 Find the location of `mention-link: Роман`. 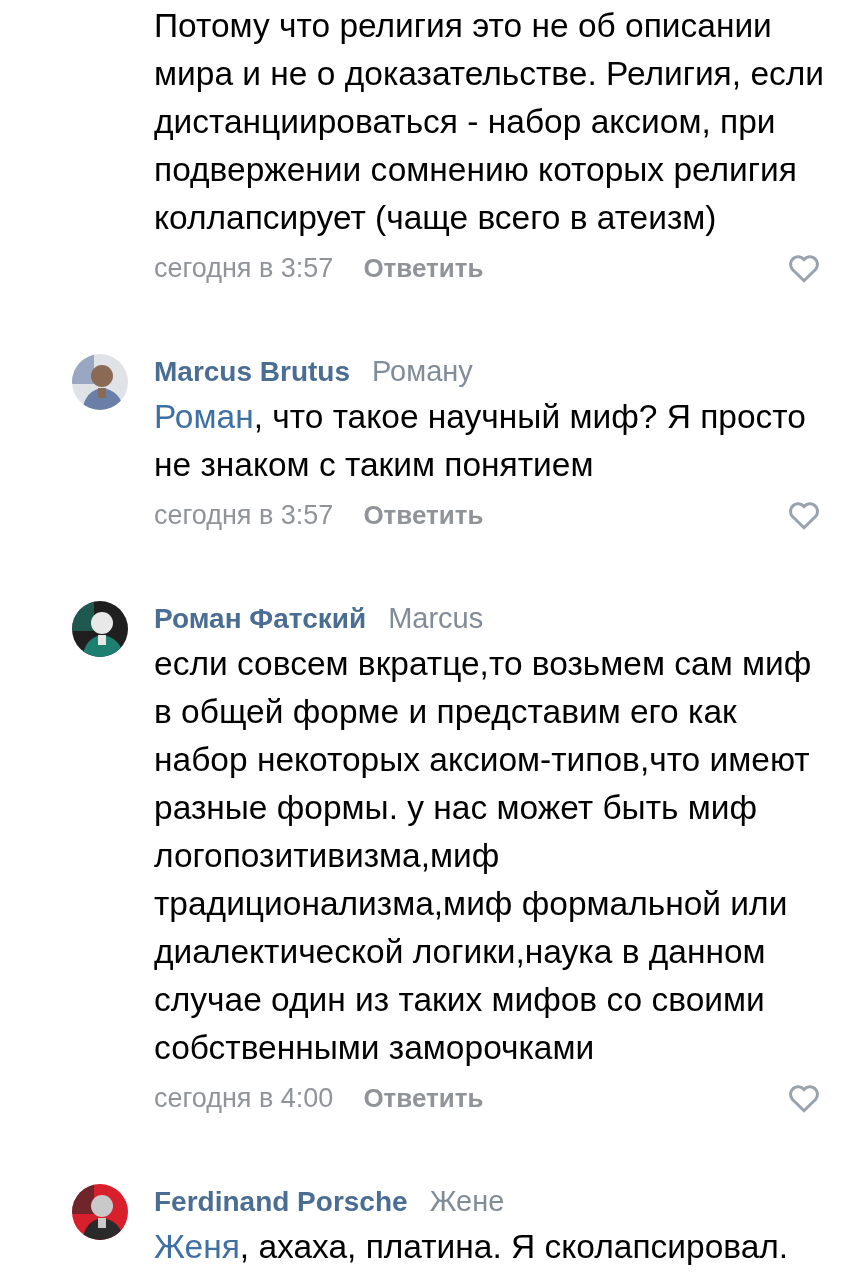

mention-link: Роман is located at coordinates (204, 416).